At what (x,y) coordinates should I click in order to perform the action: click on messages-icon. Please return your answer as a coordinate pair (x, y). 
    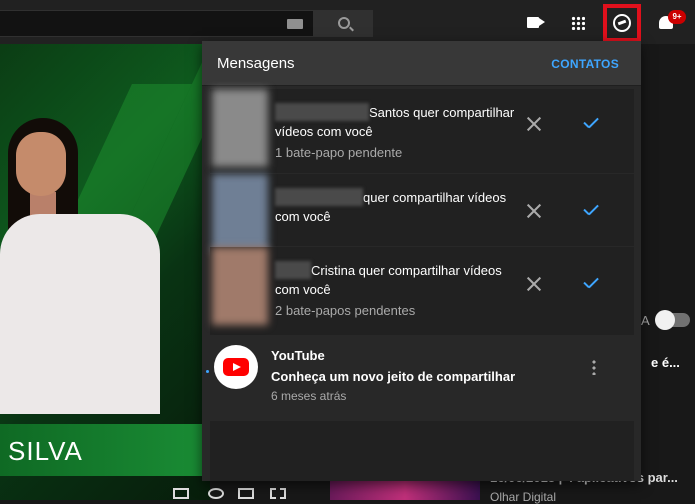
    Looking at the image, I should click on (622, 23).